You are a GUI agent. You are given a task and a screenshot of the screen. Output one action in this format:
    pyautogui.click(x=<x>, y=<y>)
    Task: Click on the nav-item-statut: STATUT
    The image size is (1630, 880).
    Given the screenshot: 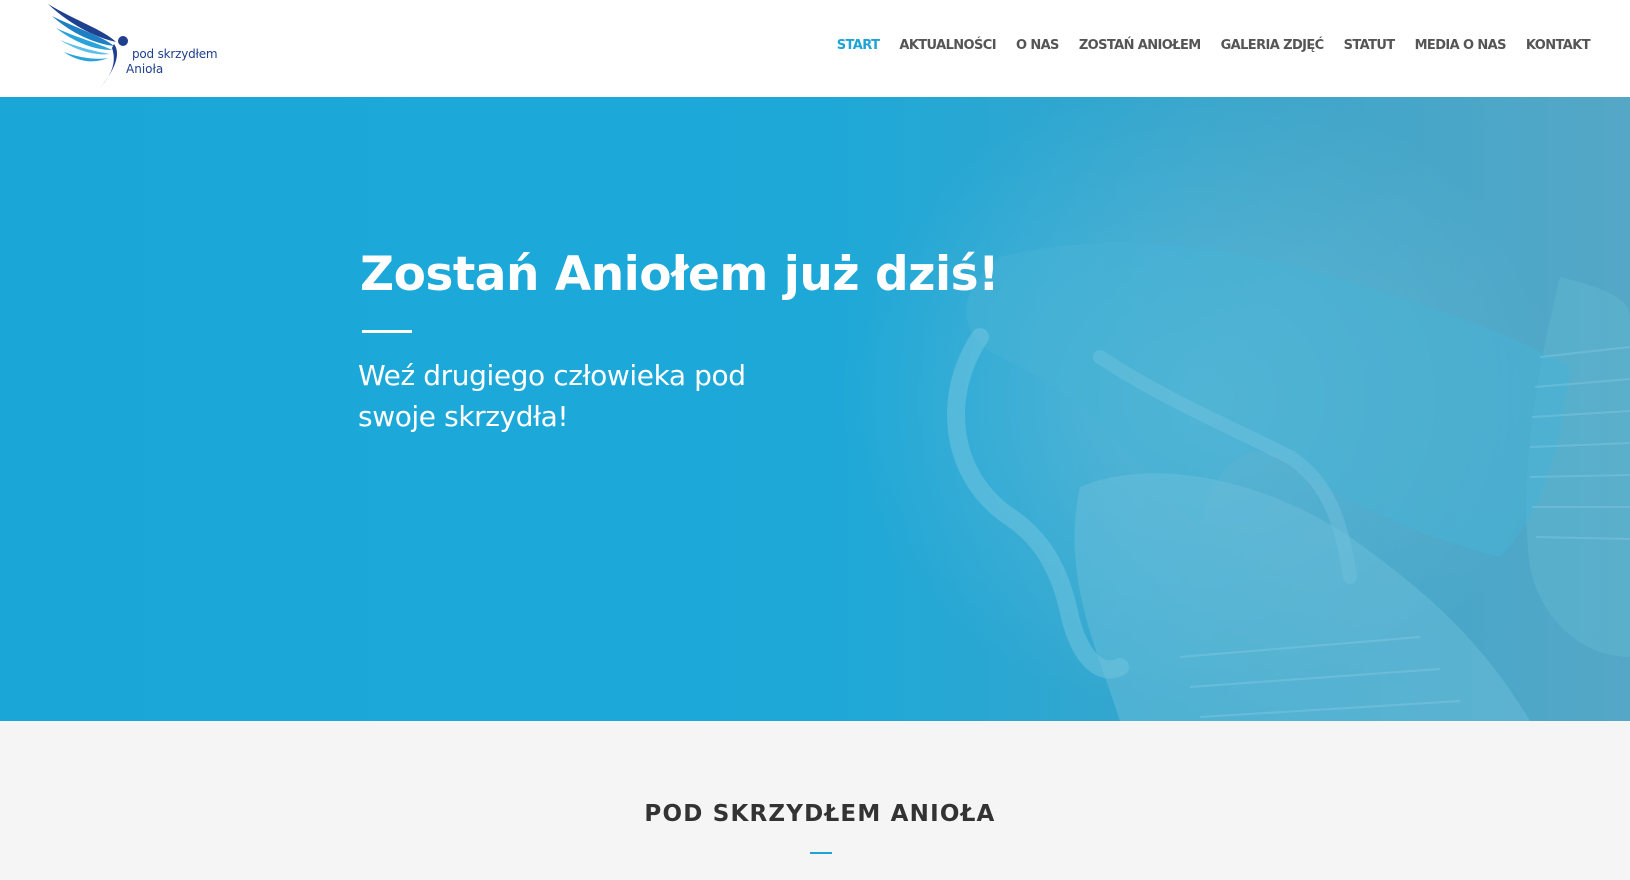 What is the action you would take?
    pyautogui.click(x=1370, y=45)
    